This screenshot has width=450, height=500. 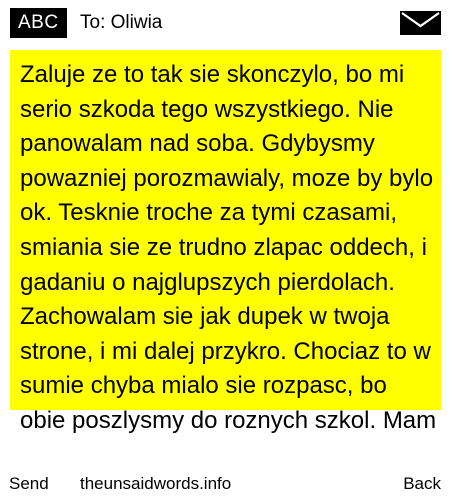 What do you see at coordinates (420, 23) in the screenshot?
I see `envelope-icon` at bounding box center [420, 23].